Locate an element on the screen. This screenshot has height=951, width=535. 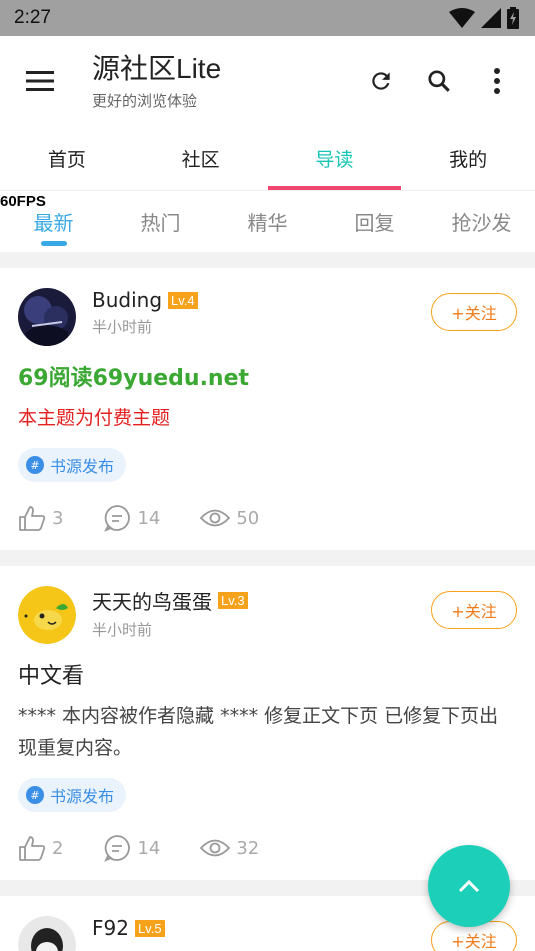
search-button is located at coordinates (439, 81).